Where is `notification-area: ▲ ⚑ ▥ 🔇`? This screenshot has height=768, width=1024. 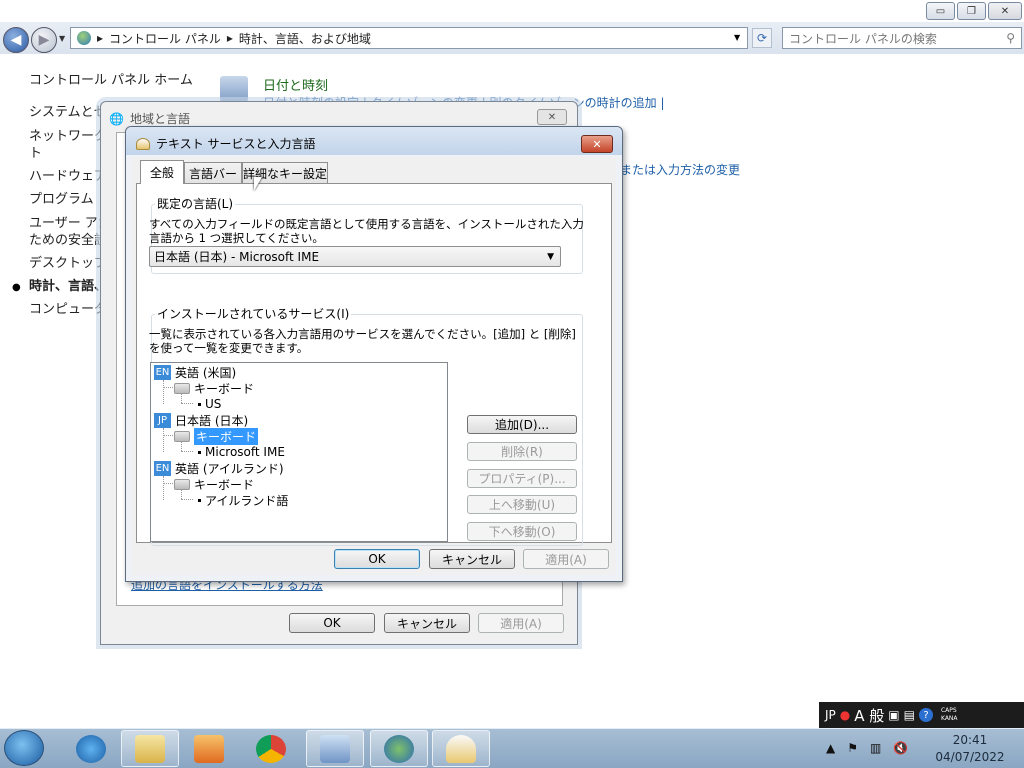 notification-area: ▲ ⚑ ▥ 🔇 is located at coordinates (867, 748).